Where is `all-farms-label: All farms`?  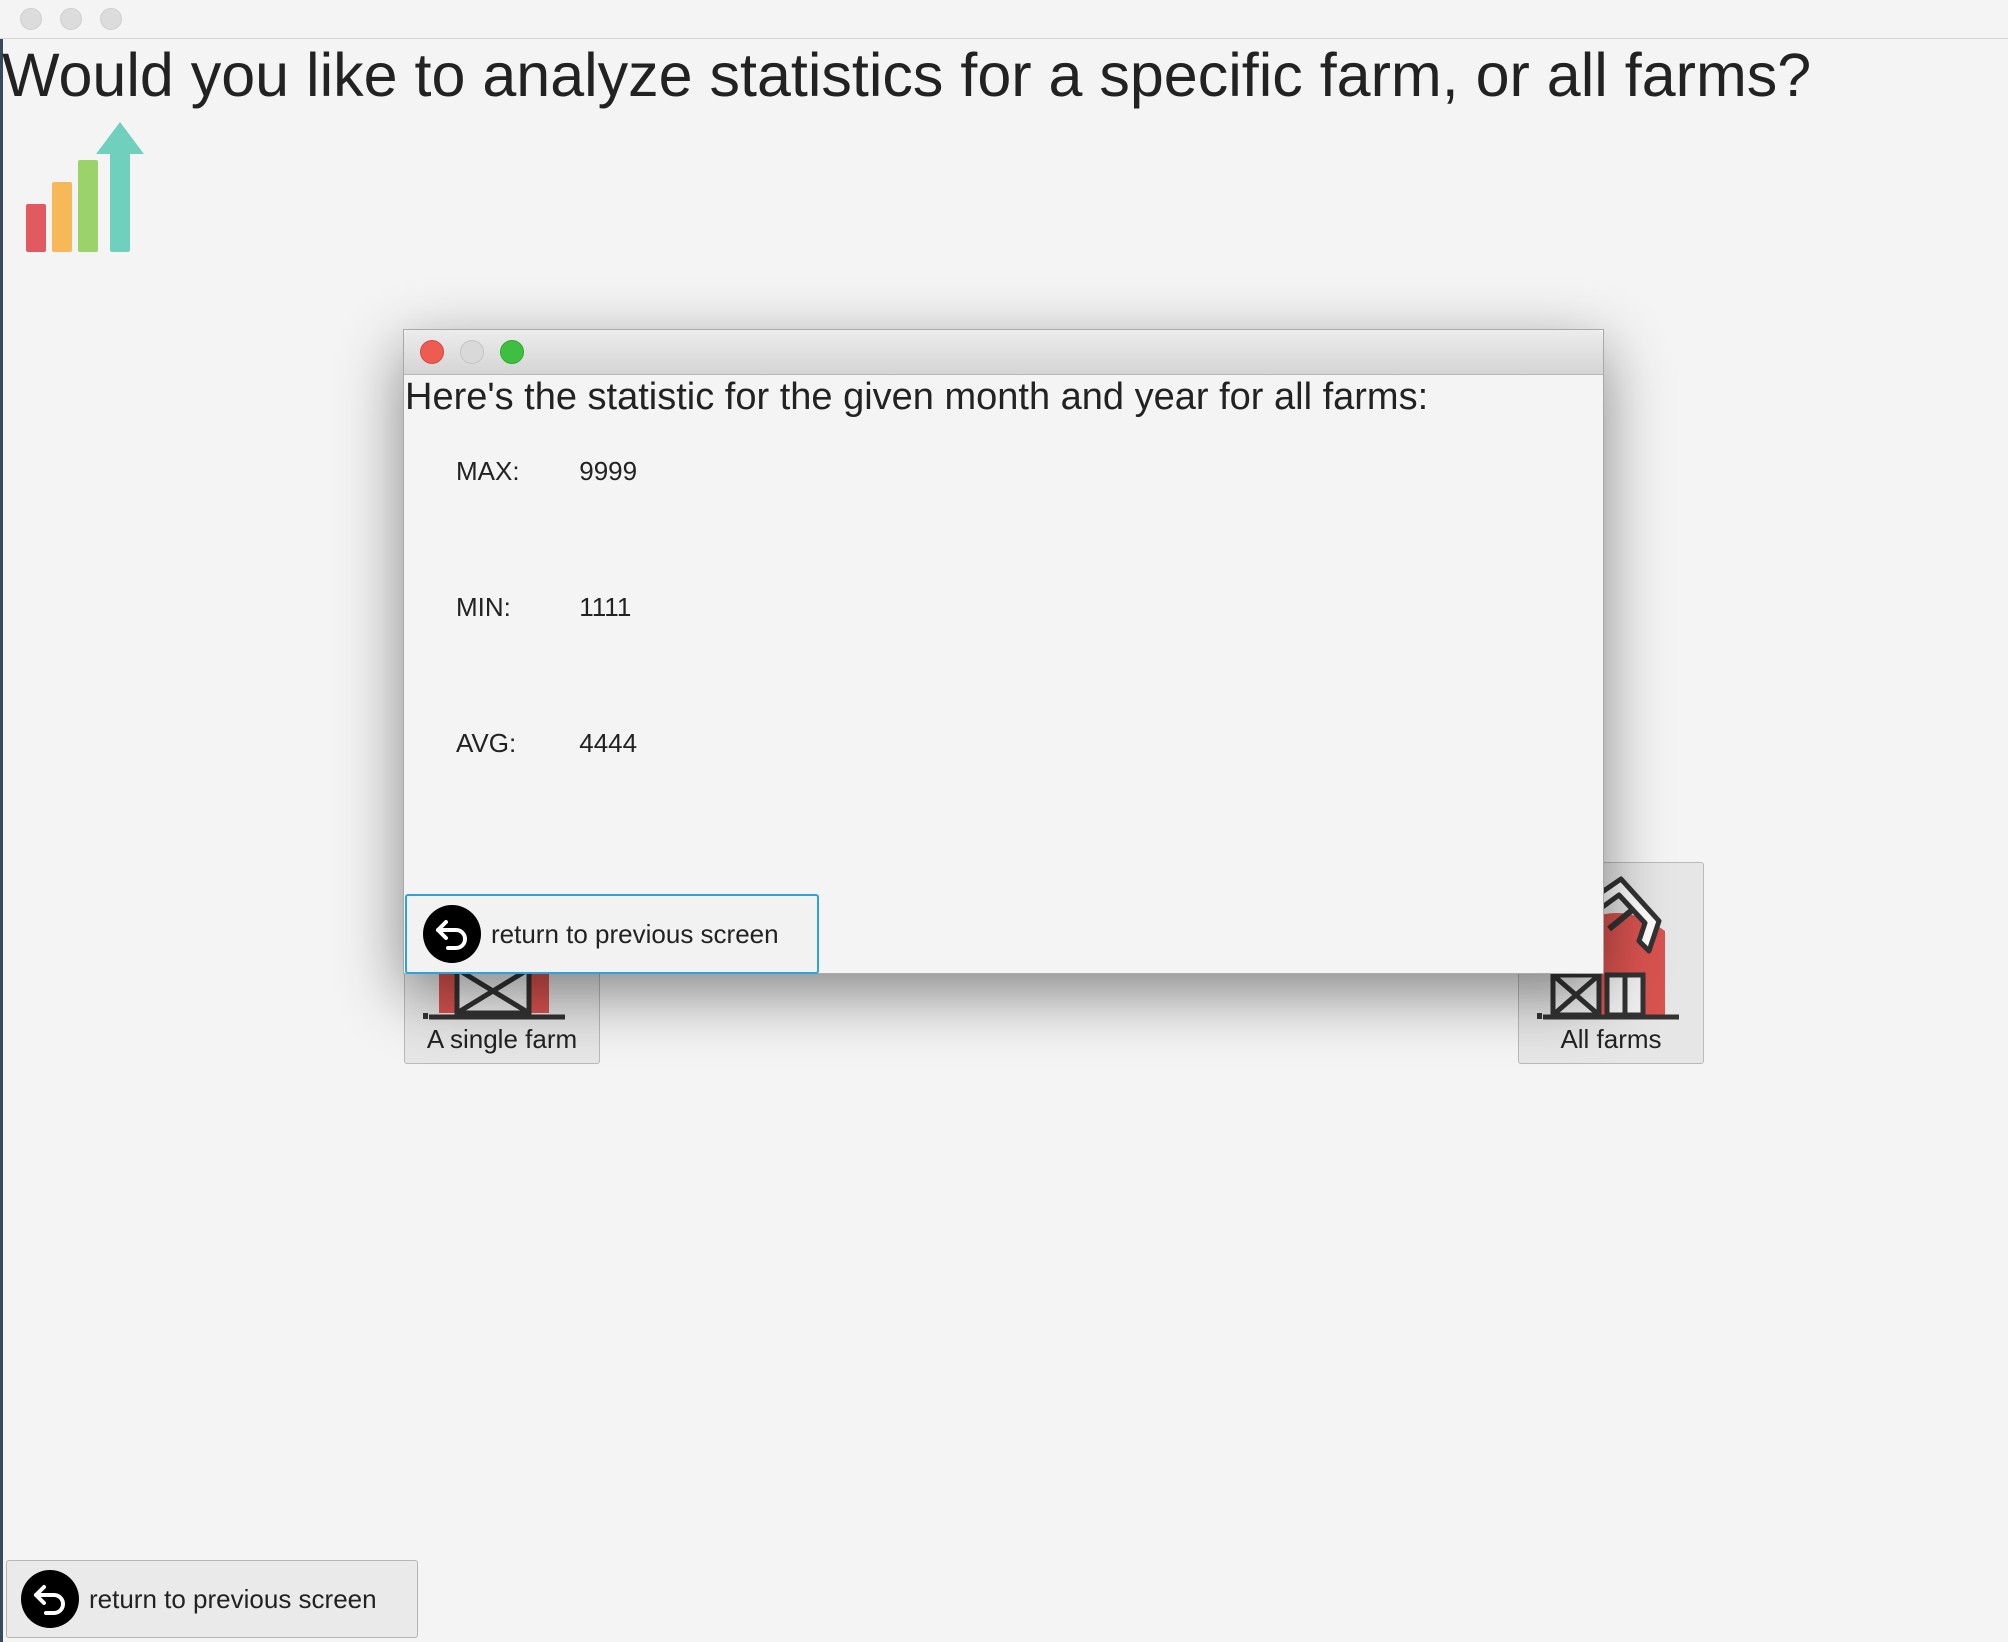 all-farms-label: All farms is located at coordinates (1611, 1039).